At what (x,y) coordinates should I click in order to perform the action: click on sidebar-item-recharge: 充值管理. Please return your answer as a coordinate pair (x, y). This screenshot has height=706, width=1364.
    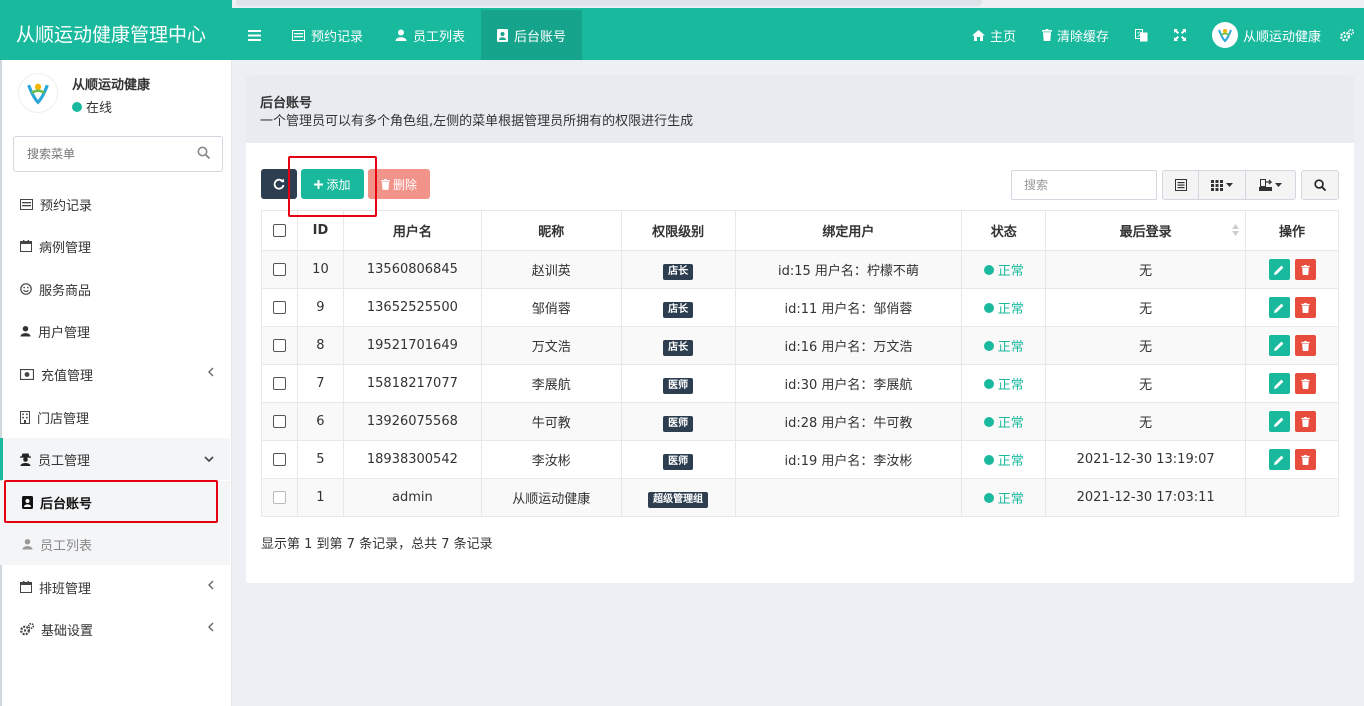
    Looking at the image, I should click on (115, 374).